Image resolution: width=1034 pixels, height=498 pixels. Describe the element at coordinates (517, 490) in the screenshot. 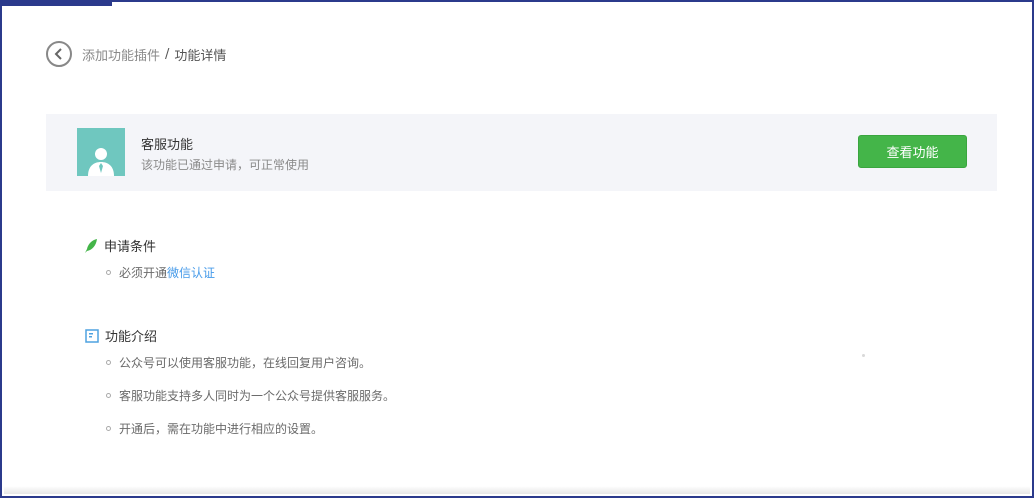

I see `bottom-shadow` at that location.